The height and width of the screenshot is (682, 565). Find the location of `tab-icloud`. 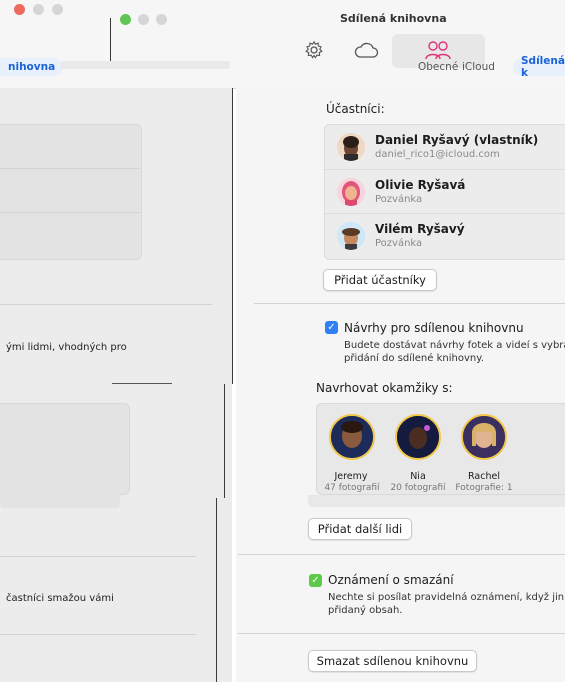

tab-icloud is located at coordinates (366, 50).